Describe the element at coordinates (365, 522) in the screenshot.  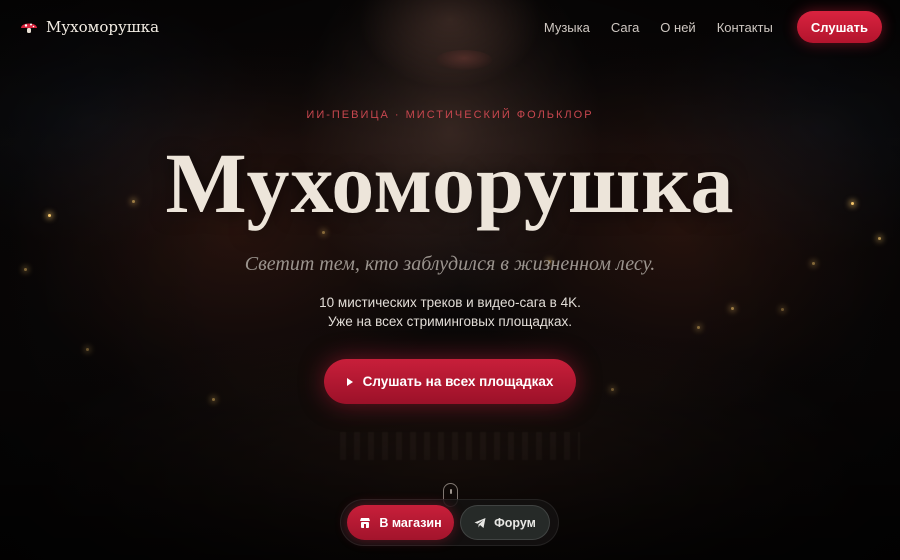
I see `shop-icon` at that location.